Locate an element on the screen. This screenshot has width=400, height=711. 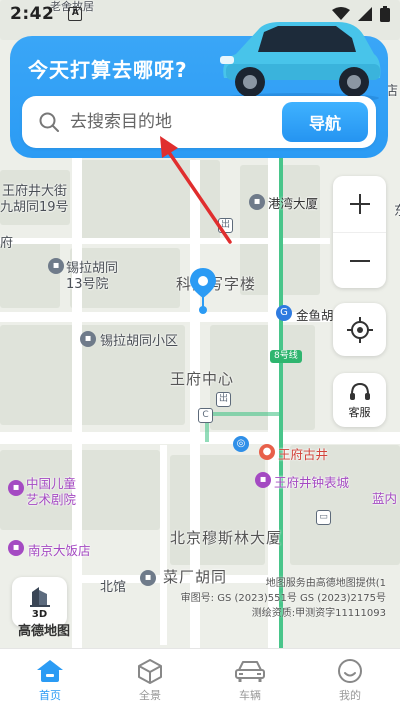
exit-icon: C is located at coordinates (205, 415).